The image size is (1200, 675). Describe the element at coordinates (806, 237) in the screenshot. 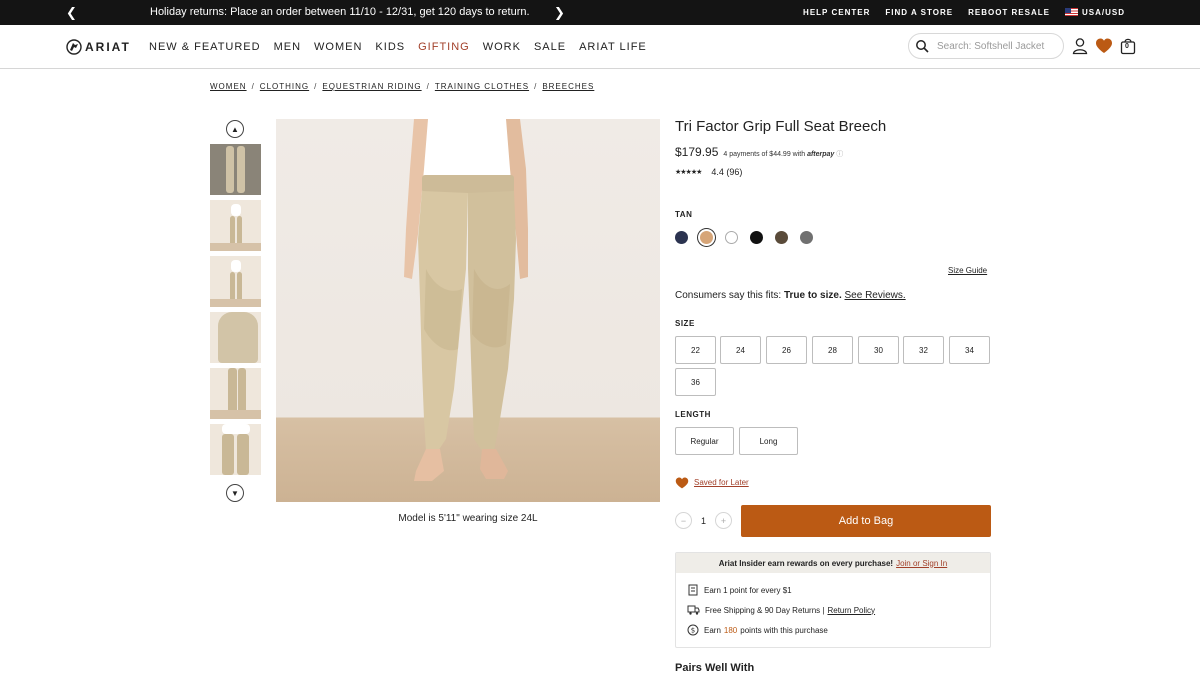

I see `swatch-gray` at that location.